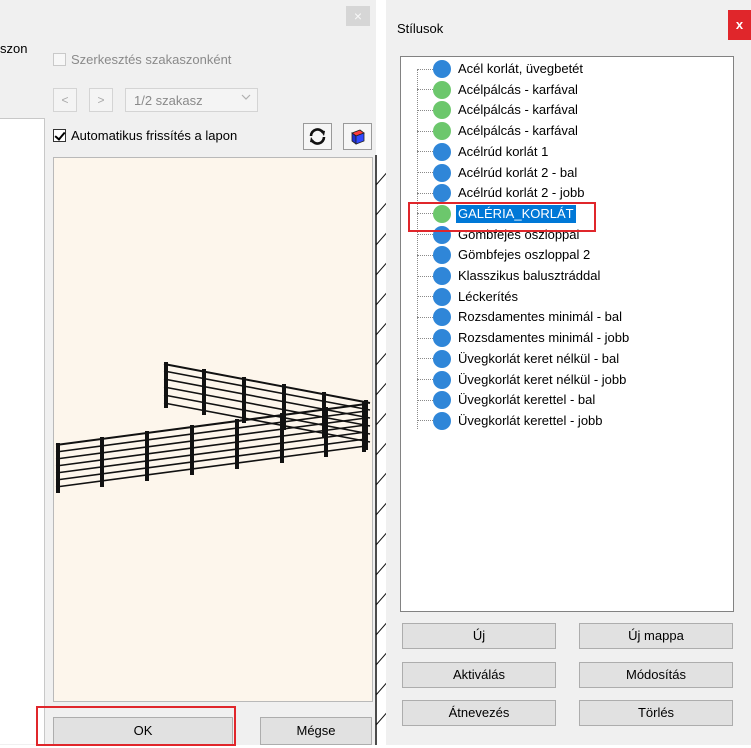 The height and width of the screenshot is (748, 751). Describe the element at coordinates (358, 16) in the screenshot. I see `left-dialog-close-button: ×` at that location.